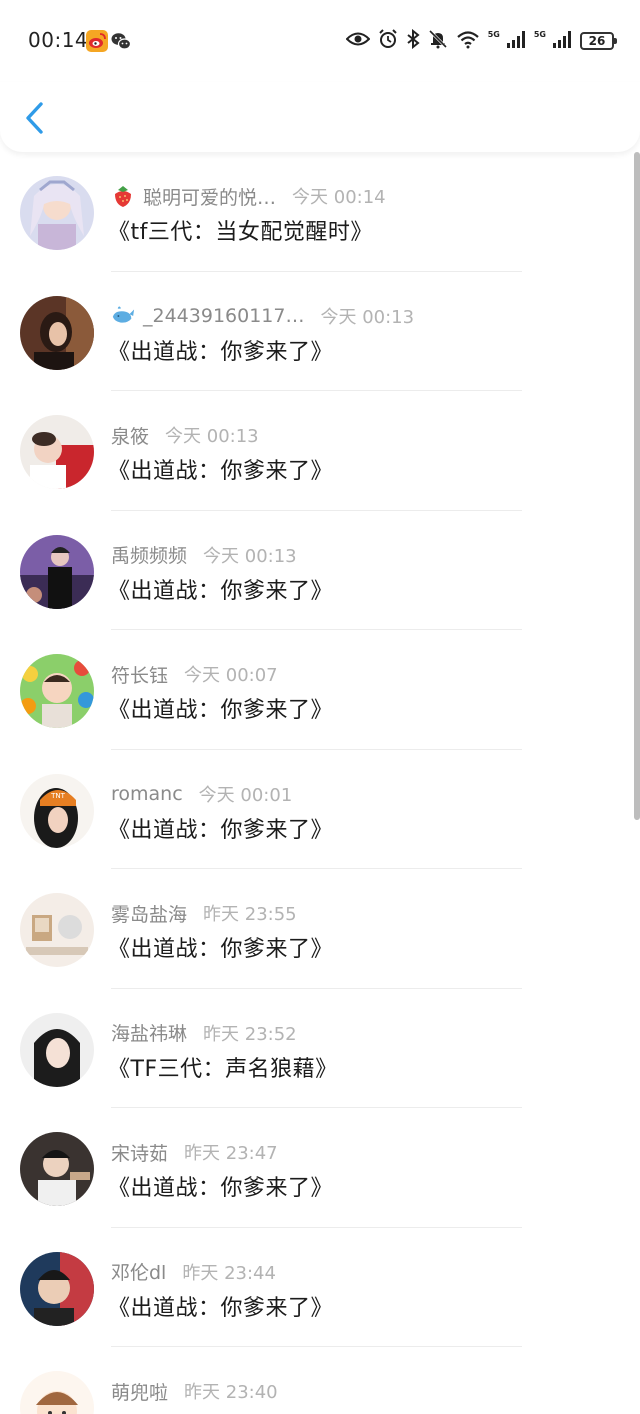 Image resolution: width=640 pixels, height=1414 pixels. I want to click on status-bar: 00:14 5G 5G 26, so click(320, 41).